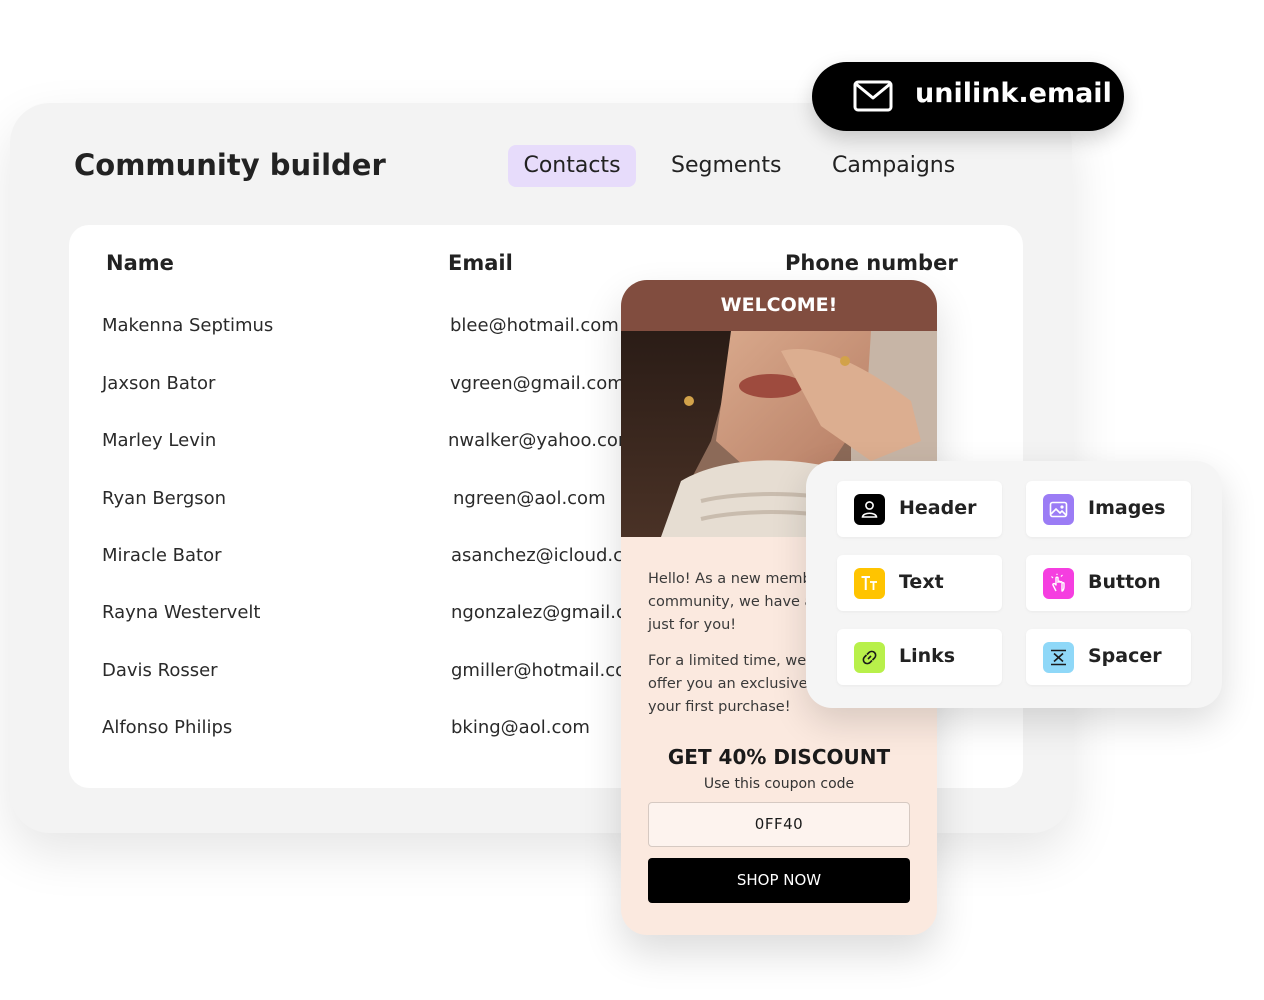 The image size is (1264, 1000). What do you see at coordinates (164, 498) in the screenshot?
I see `contact-name: Ryan Bergson` at bounding box center [164, 498].